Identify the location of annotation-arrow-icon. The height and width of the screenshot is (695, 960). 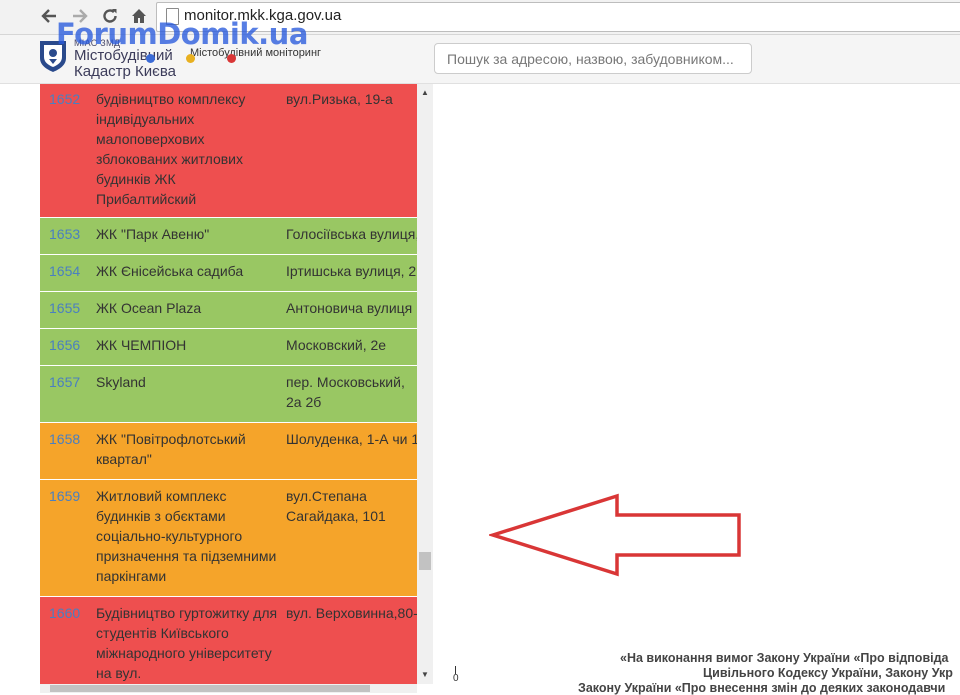
(615, 535).